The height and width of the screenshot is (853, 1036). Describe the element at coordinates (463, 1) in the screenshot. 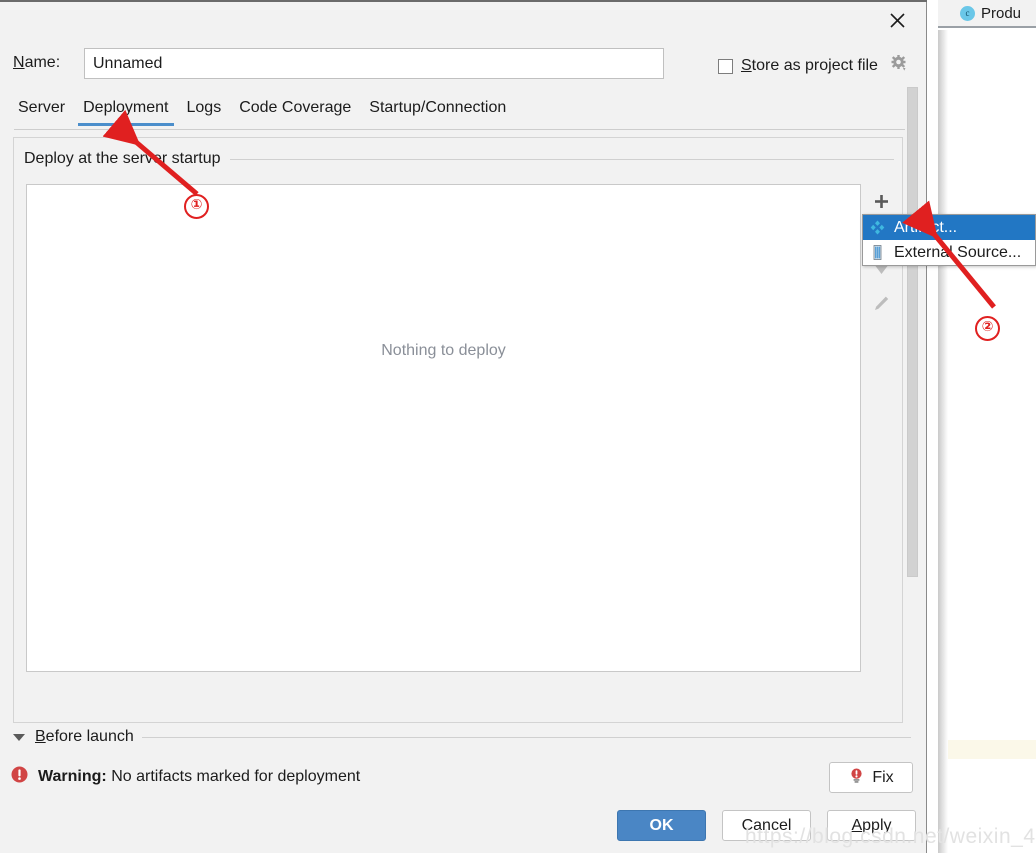

I see `dialog-top-border` at that location.